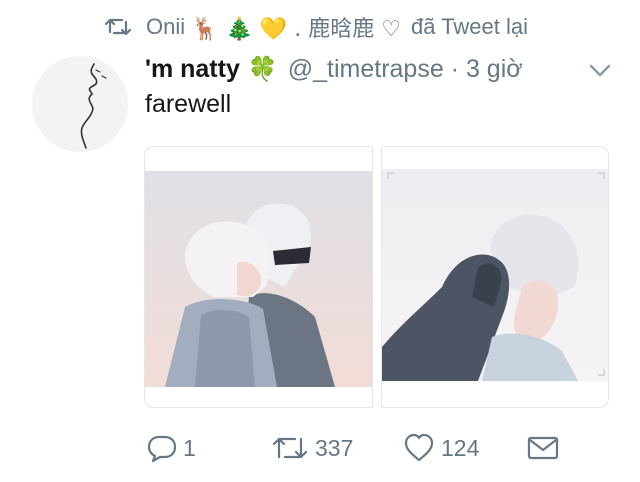  I want to click on retweet-count: 337, so click(334, 447).